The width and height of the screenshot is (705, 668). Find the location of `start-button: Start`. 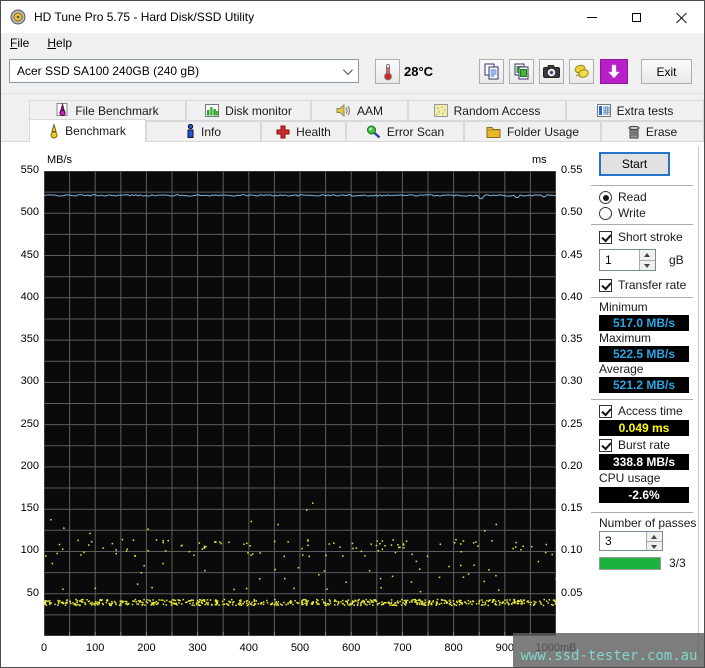

start-button: Start is located at coordinates (634, 164).